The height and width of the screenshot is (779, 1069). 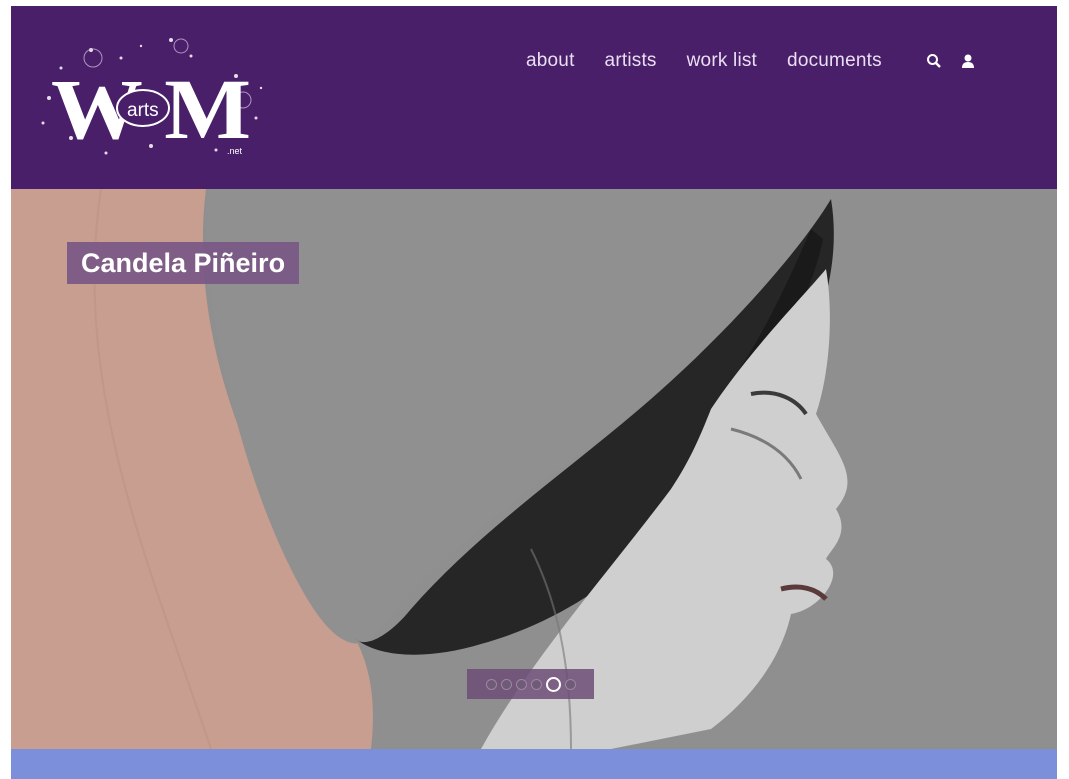 What do you see at coordinates (722, 61) in the screenshot?
I see `nav-work-list: work list` at bounding box center [722, 61].